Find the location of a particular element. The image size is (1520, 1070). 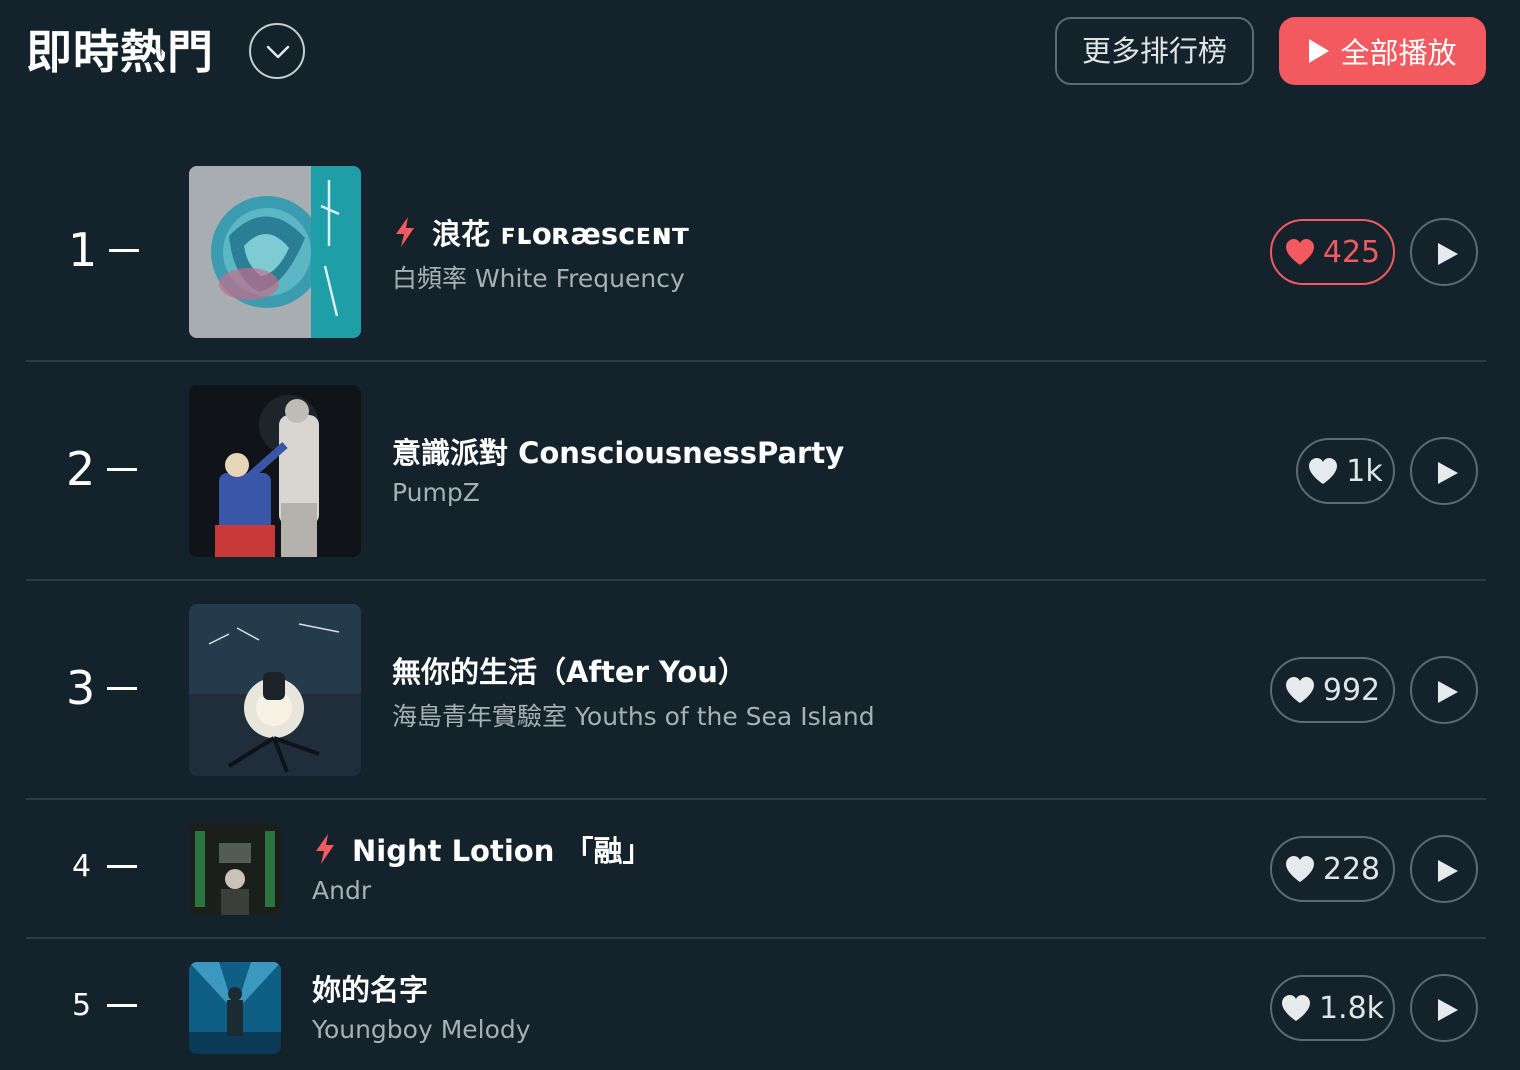

more-charts-button: 更多排行榜 is located at coordinates (1154, 51).